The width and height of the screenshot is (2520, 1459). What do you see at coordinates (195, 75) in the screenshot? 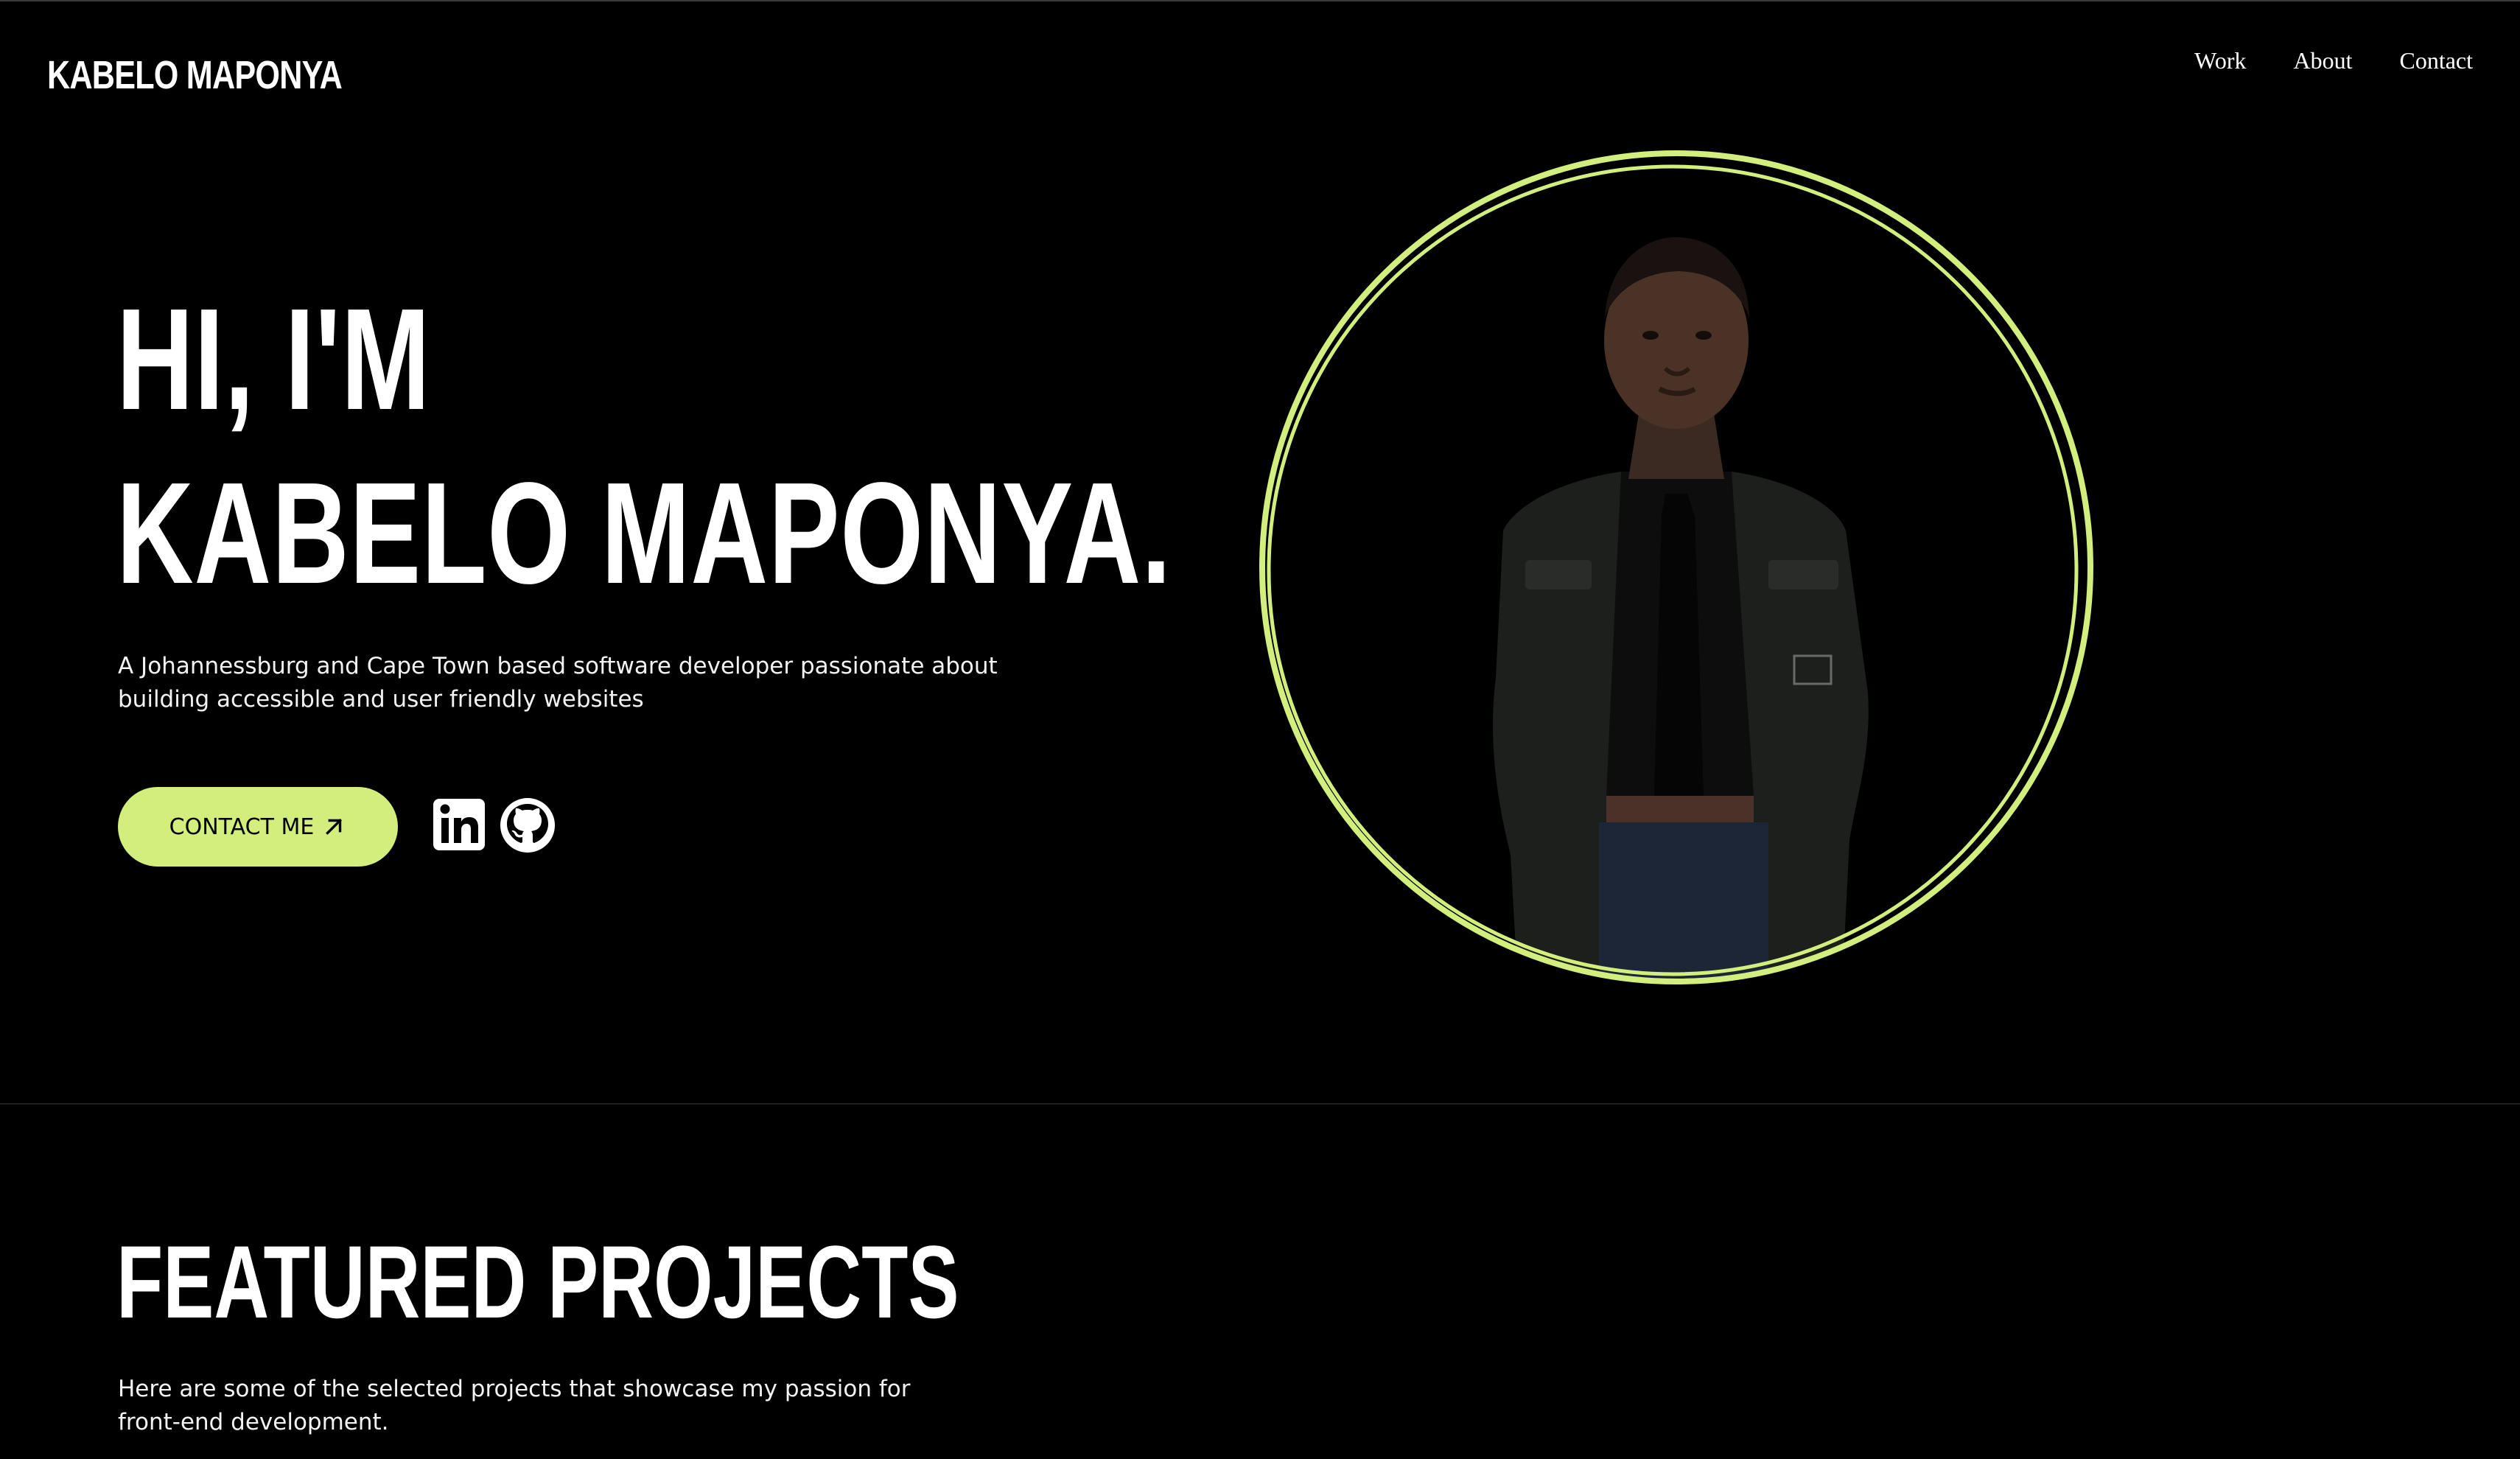
I see `site-logo: KABELO MAPONYA` at bounding box center [195, 75].